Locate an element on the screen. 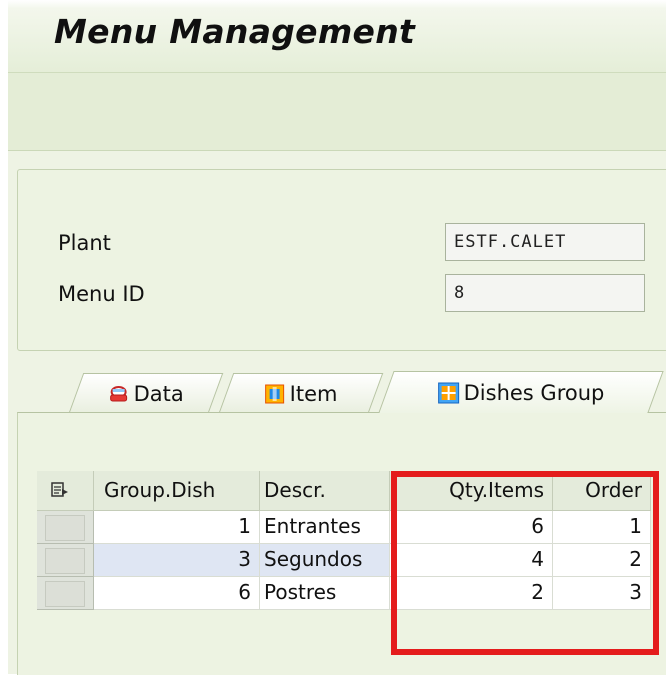  column-header-order: Order is located at coordinates (602, 491).